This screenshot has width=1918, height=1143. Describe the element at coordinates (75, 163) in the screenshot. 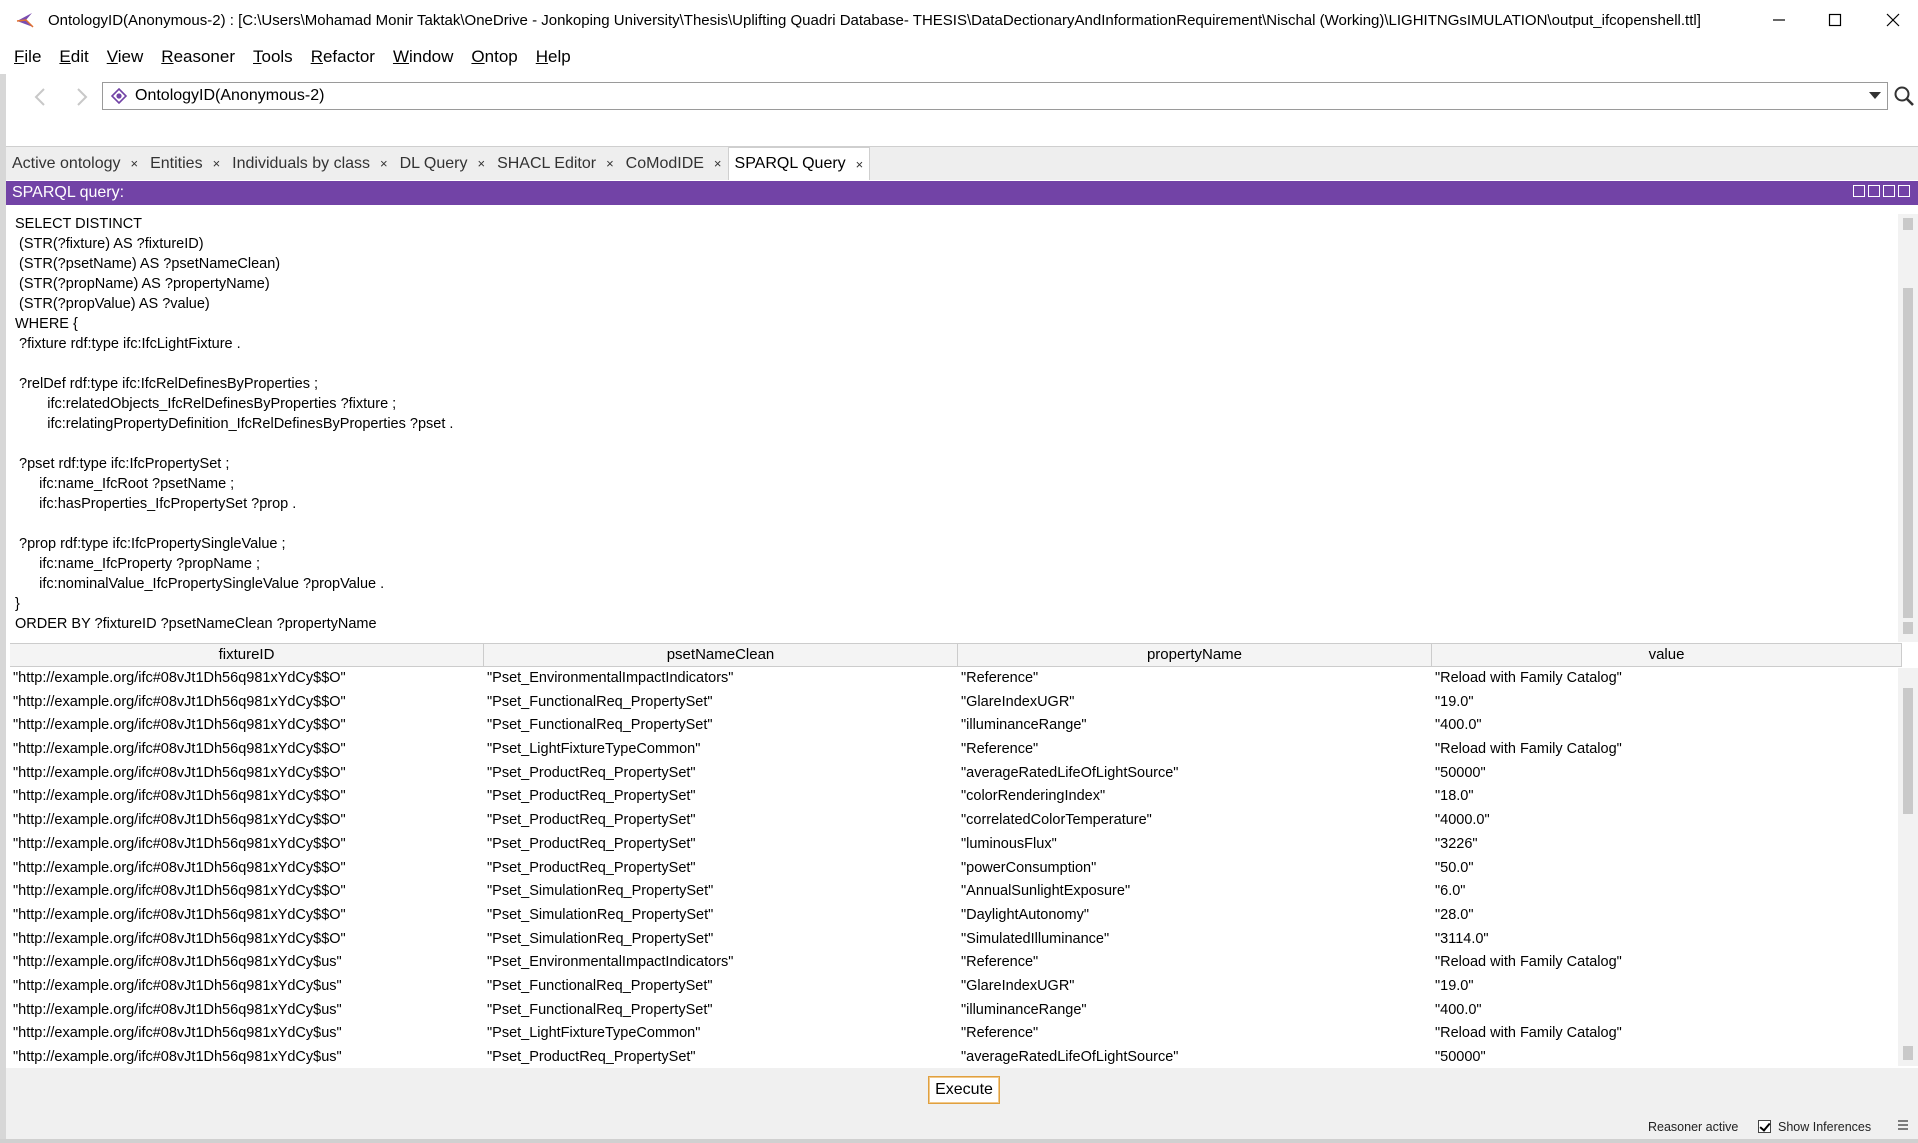

I see `tab-active-ontology: Active ontology ×` at that location.